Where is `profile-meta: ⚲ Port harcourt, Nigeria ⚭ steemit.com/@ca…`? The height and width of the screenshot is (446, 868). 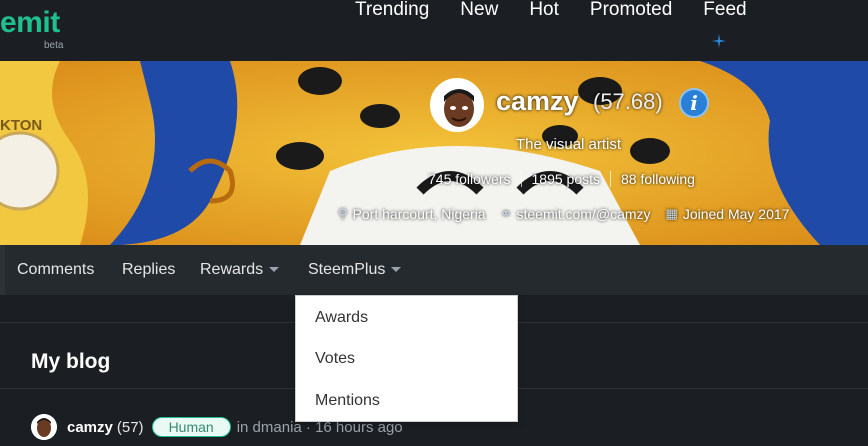
profile-meta: ⚲ Port harcourt, Nigeria ⚭ steemit.com/@ca… is located at coordinates (571, 214).